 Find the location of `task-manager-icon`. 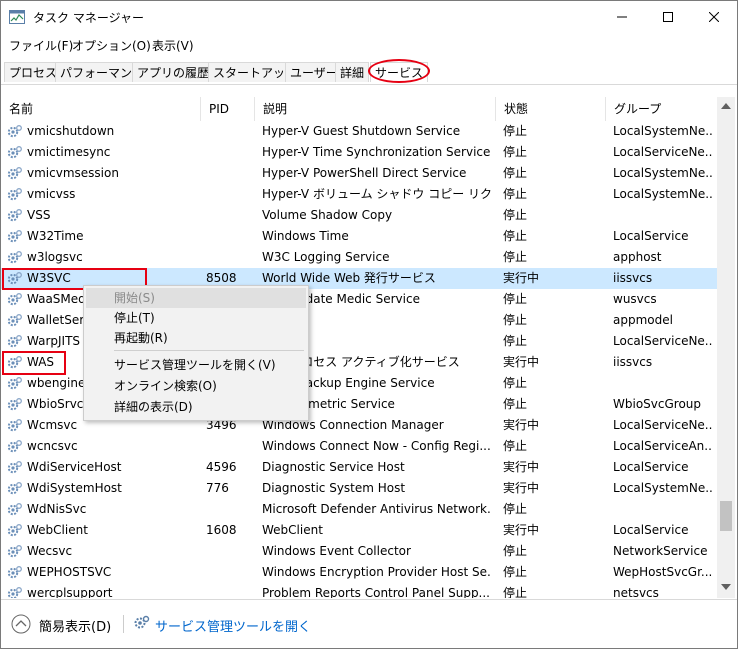

task-manager-icon is located at coordinates (17, 17).